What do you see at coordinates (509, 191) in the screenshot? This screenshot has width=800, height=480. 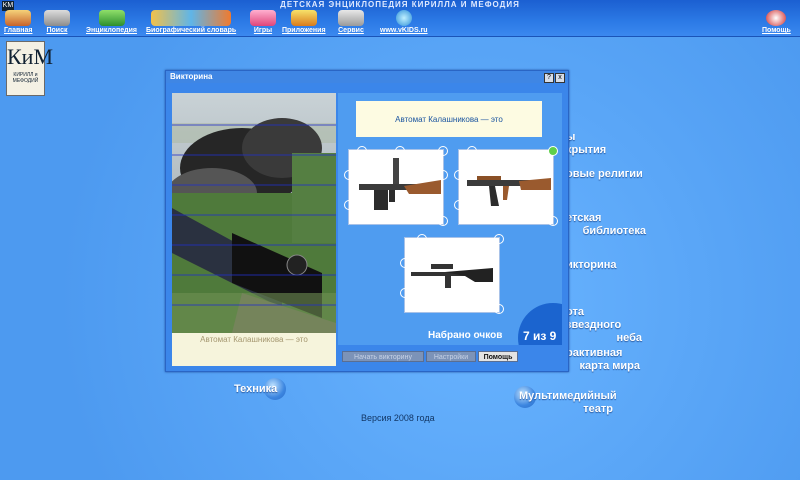 I see `kalashnikov-rifle-image` at bounding box center [509, 191].